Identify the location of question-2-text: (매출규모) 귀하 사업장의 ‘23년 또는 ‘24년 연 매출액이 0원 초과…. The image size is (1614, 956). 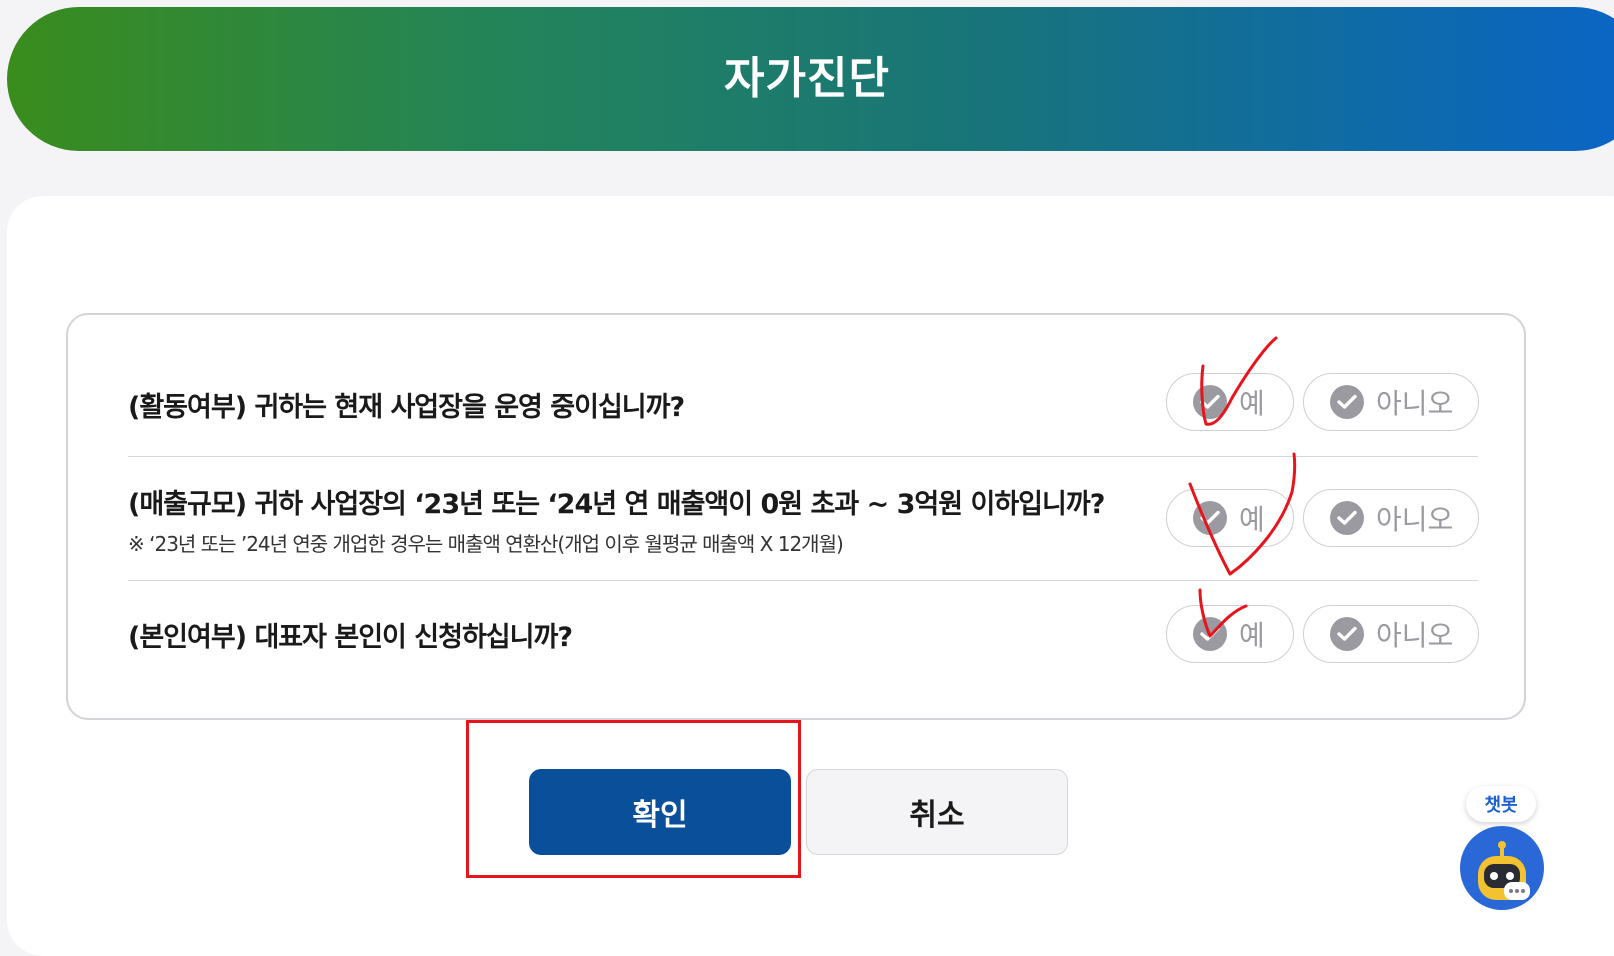
(616, 504).